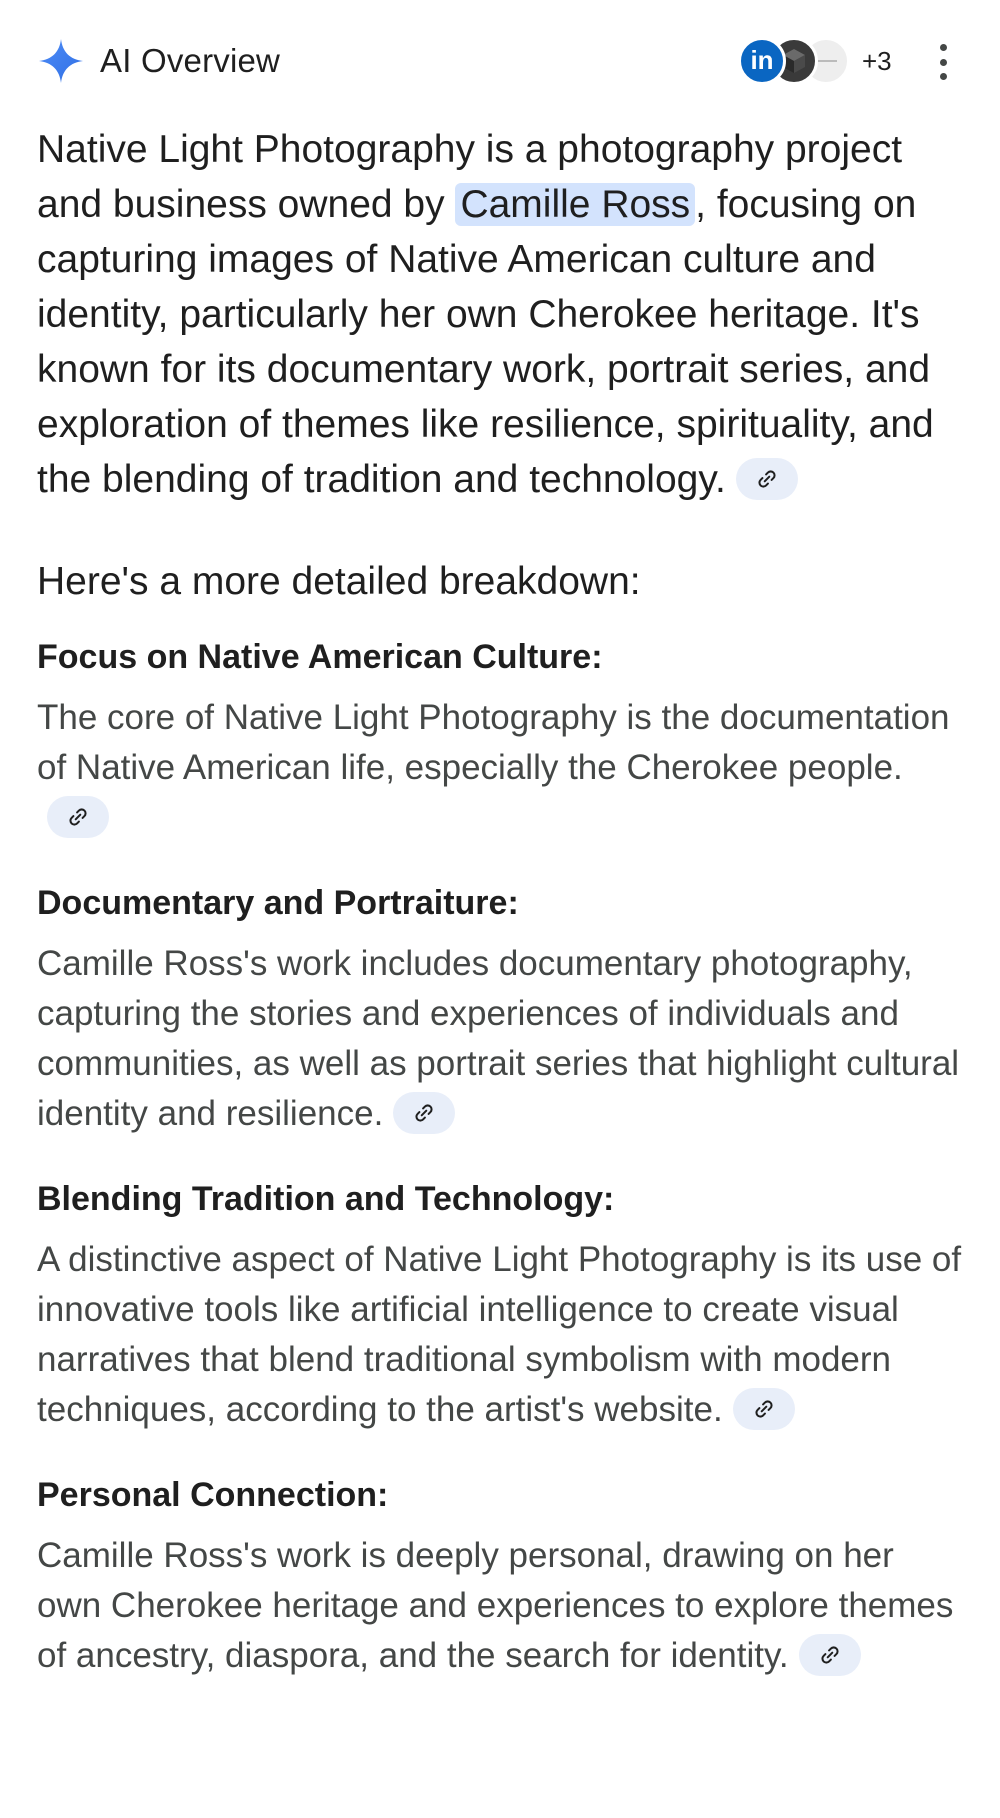  I want to click on section-title: Blending Tradition and Technology:, so click(326, 1199).